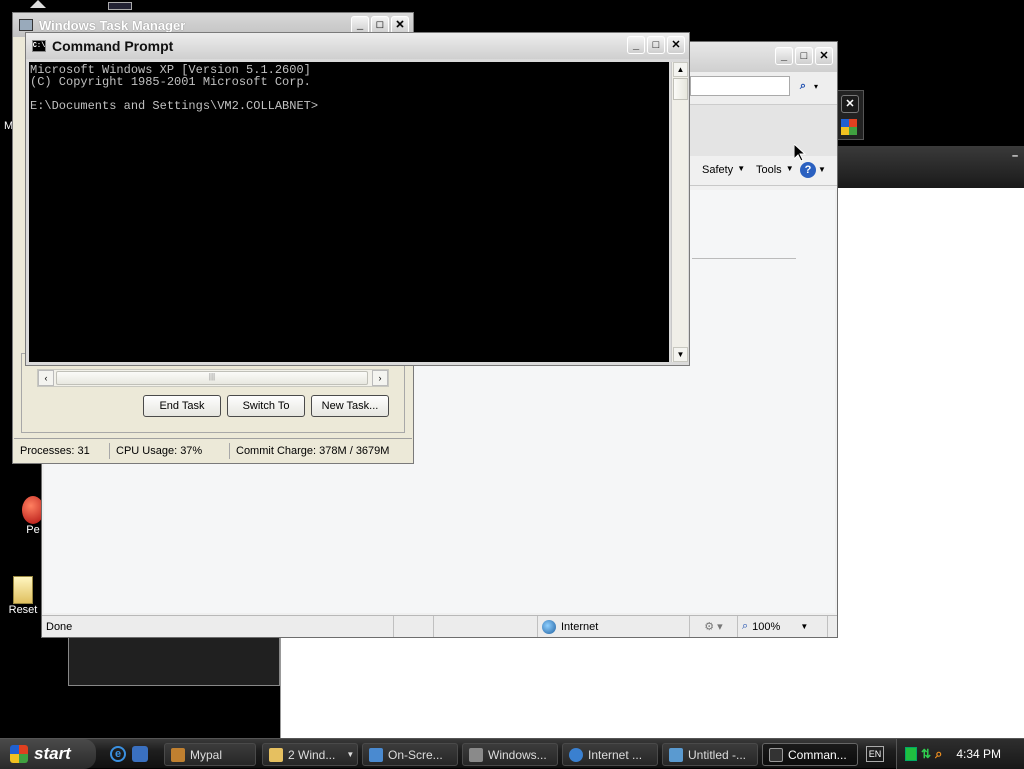 This screenshot has height=769, width=1024. Describe the element at coordinates (850, 104) in the screenshot. I see `close-icon: ✕` at that location.